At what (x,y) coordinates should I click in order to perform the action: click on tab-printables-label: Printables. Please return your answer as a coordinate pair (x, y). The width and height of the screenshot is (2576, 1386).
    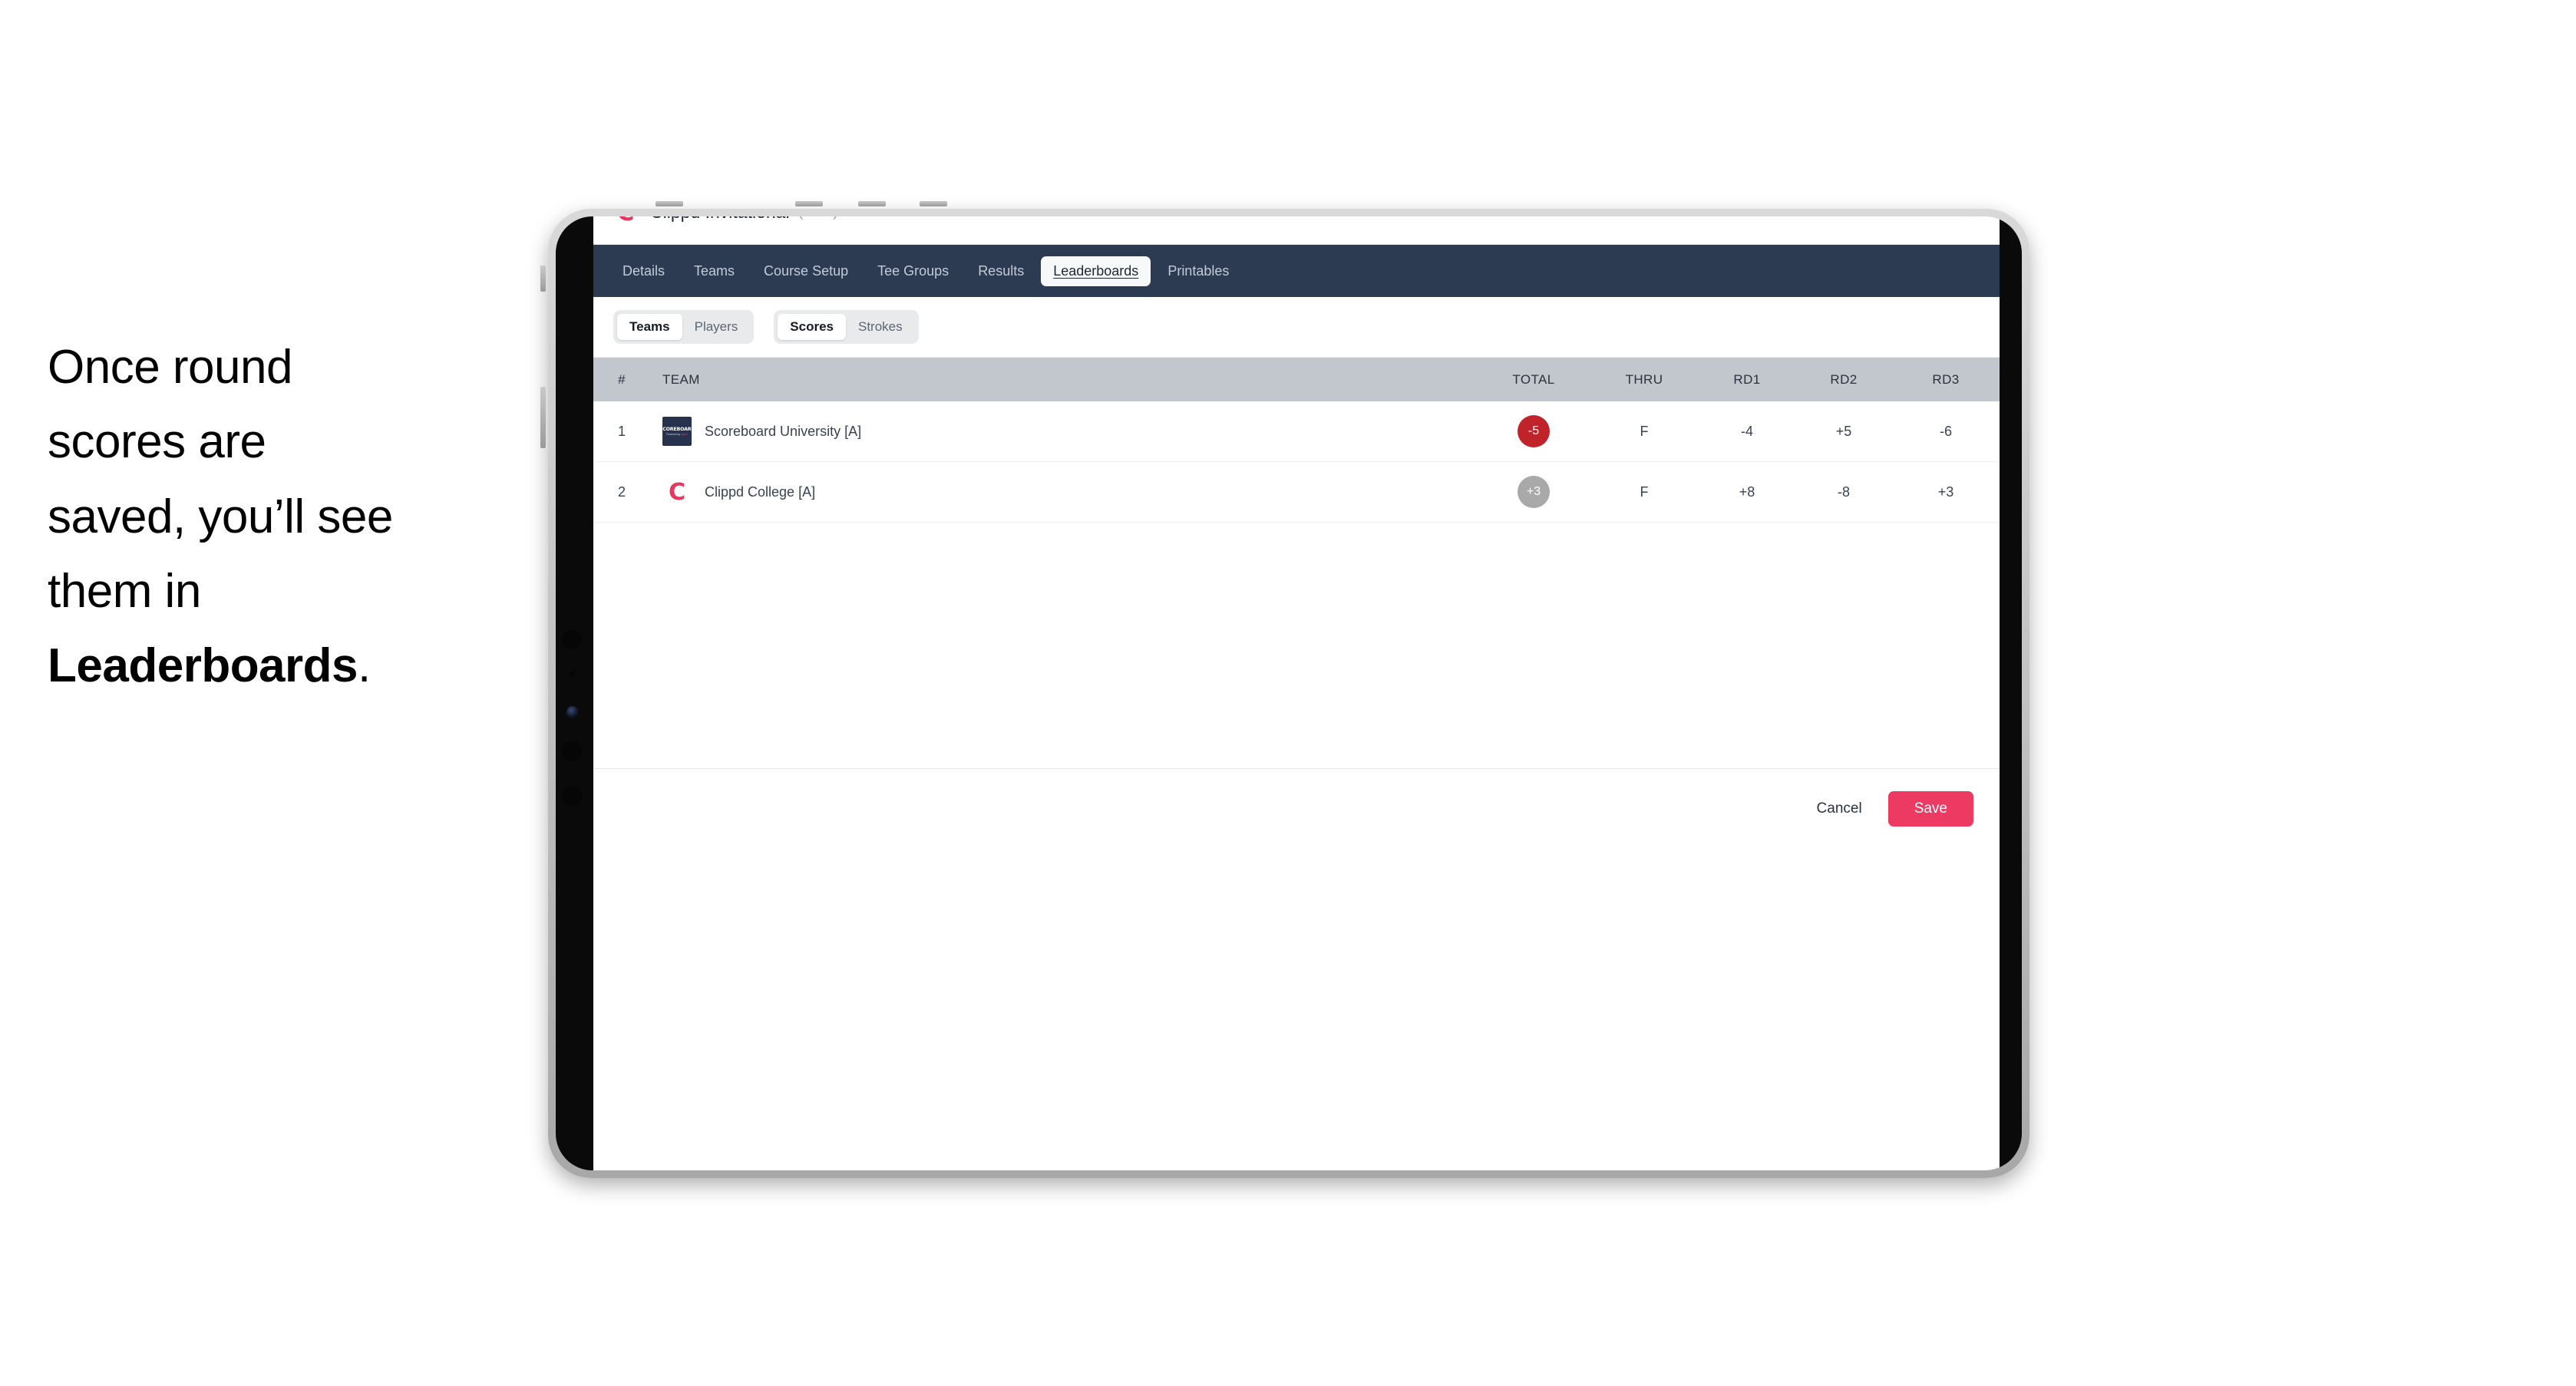
    Looking at the image, I should click on (1198, 270).